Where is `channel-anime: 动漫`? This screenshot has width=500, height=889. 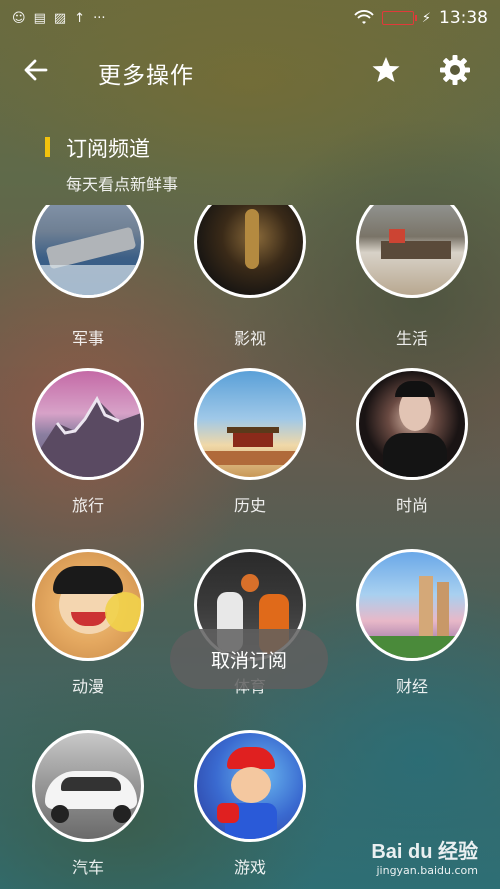 channel-anime: 动漫 is located at coordinates (88, 623).